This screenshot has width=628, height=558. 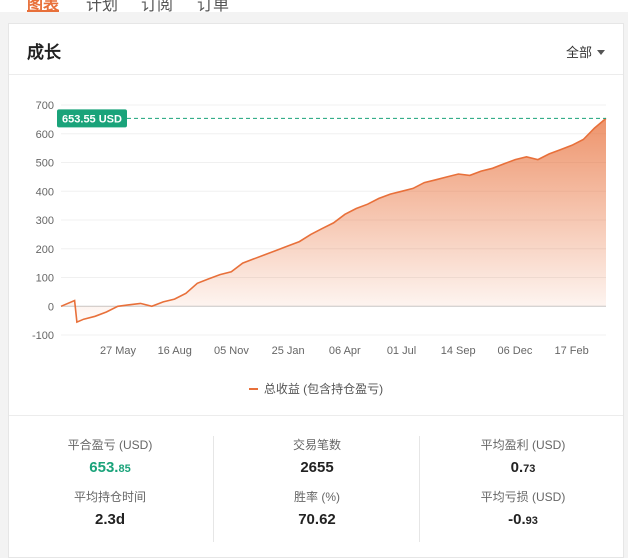 I want to click on stat-label: 平均盈利 (USD), so click(x=523, y=445).